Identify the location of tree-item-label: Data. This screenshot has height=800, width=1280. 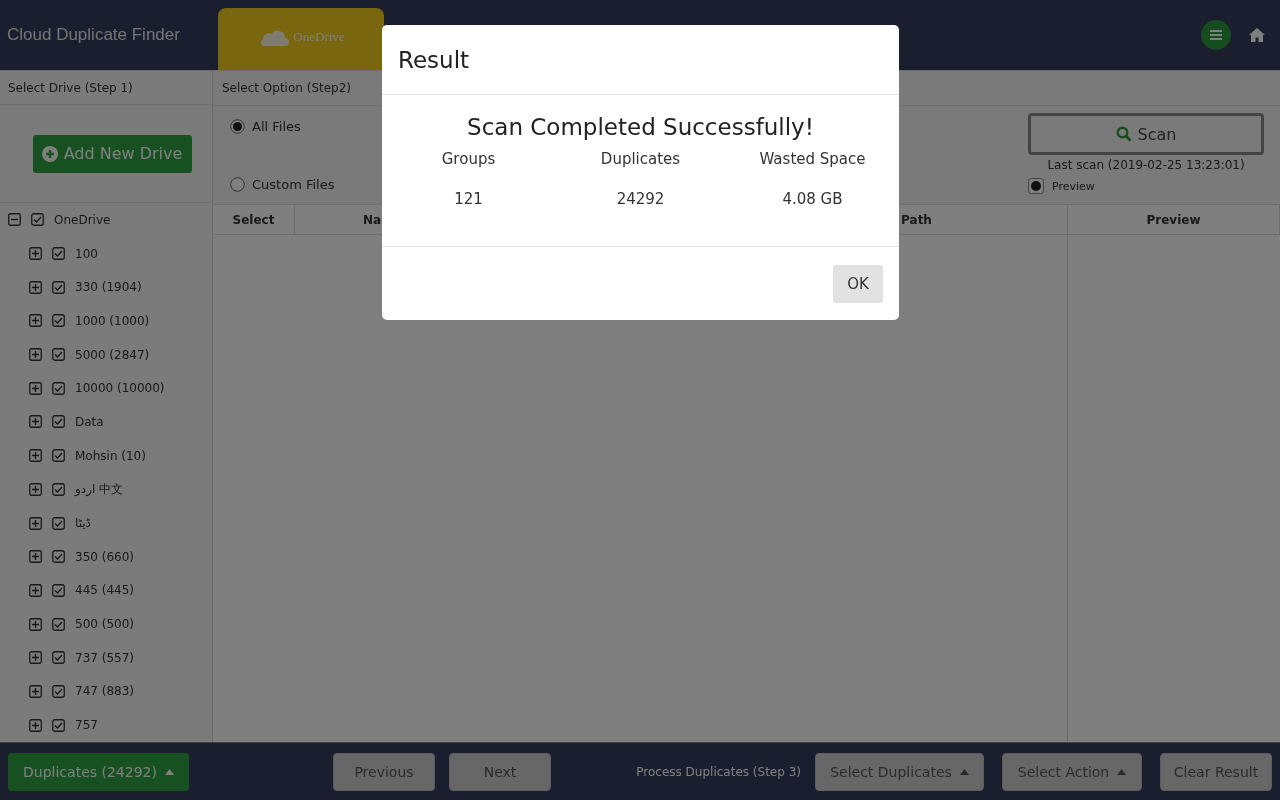
(89, 421).